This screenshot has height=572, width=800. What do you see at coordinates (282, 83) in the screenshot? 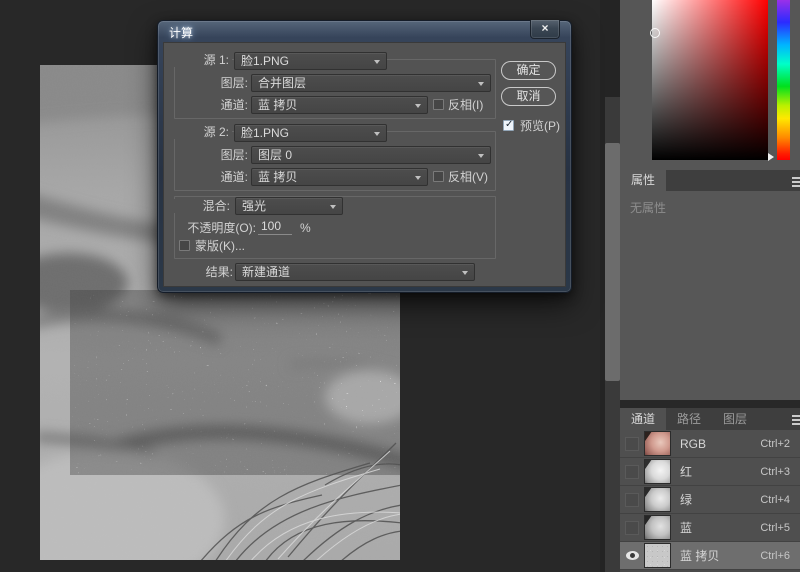
I see `source1-layer-value: 合并图层` at bounding box center [282, 83].